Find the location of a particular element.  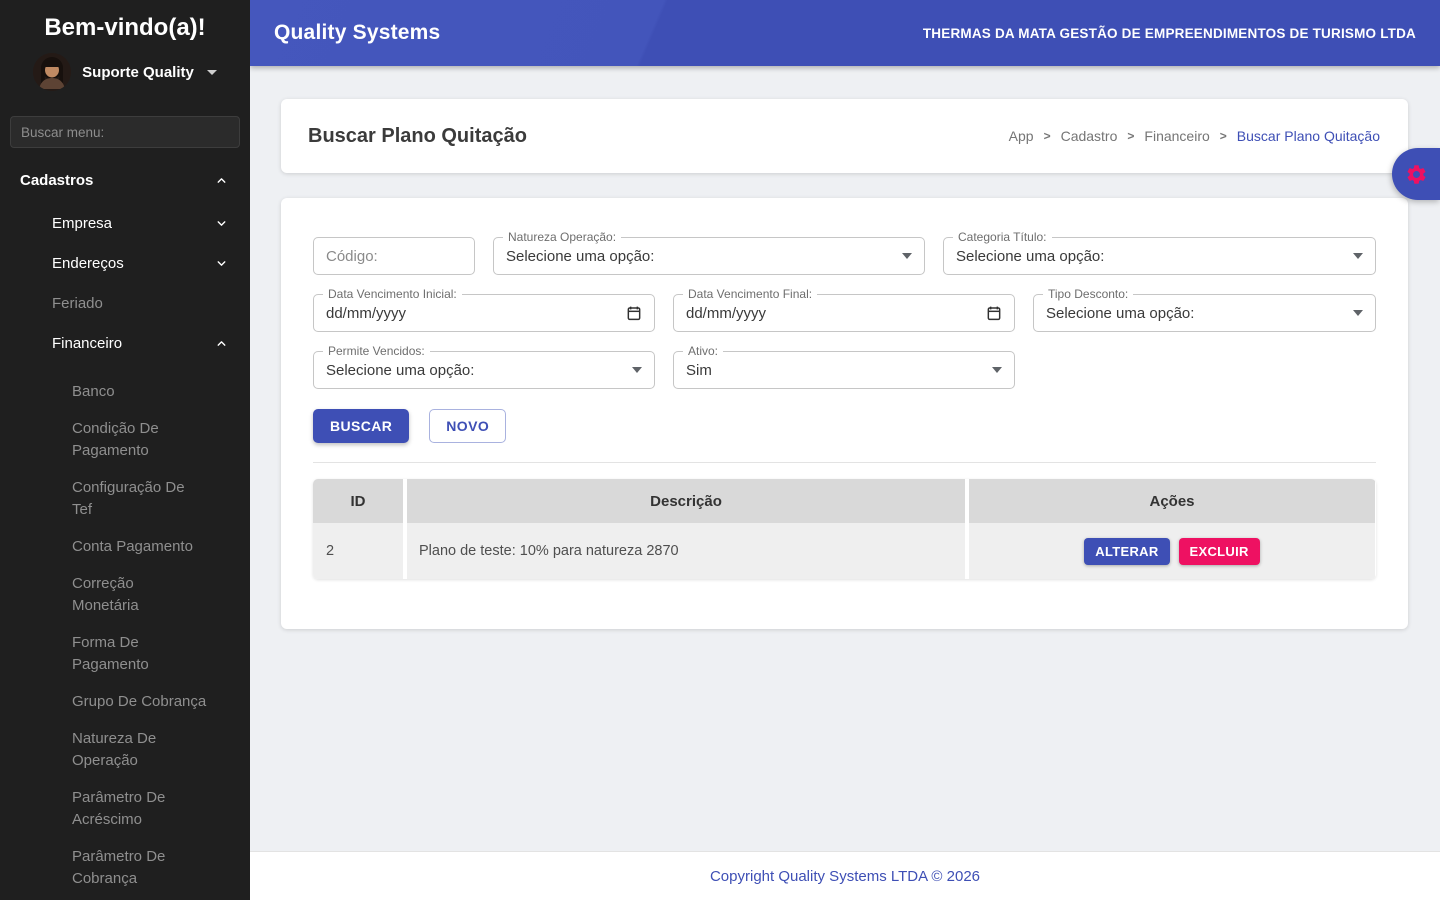

footer: Copyright Quality Systems LTDA © 2026 is located at coordinates (845, 875).